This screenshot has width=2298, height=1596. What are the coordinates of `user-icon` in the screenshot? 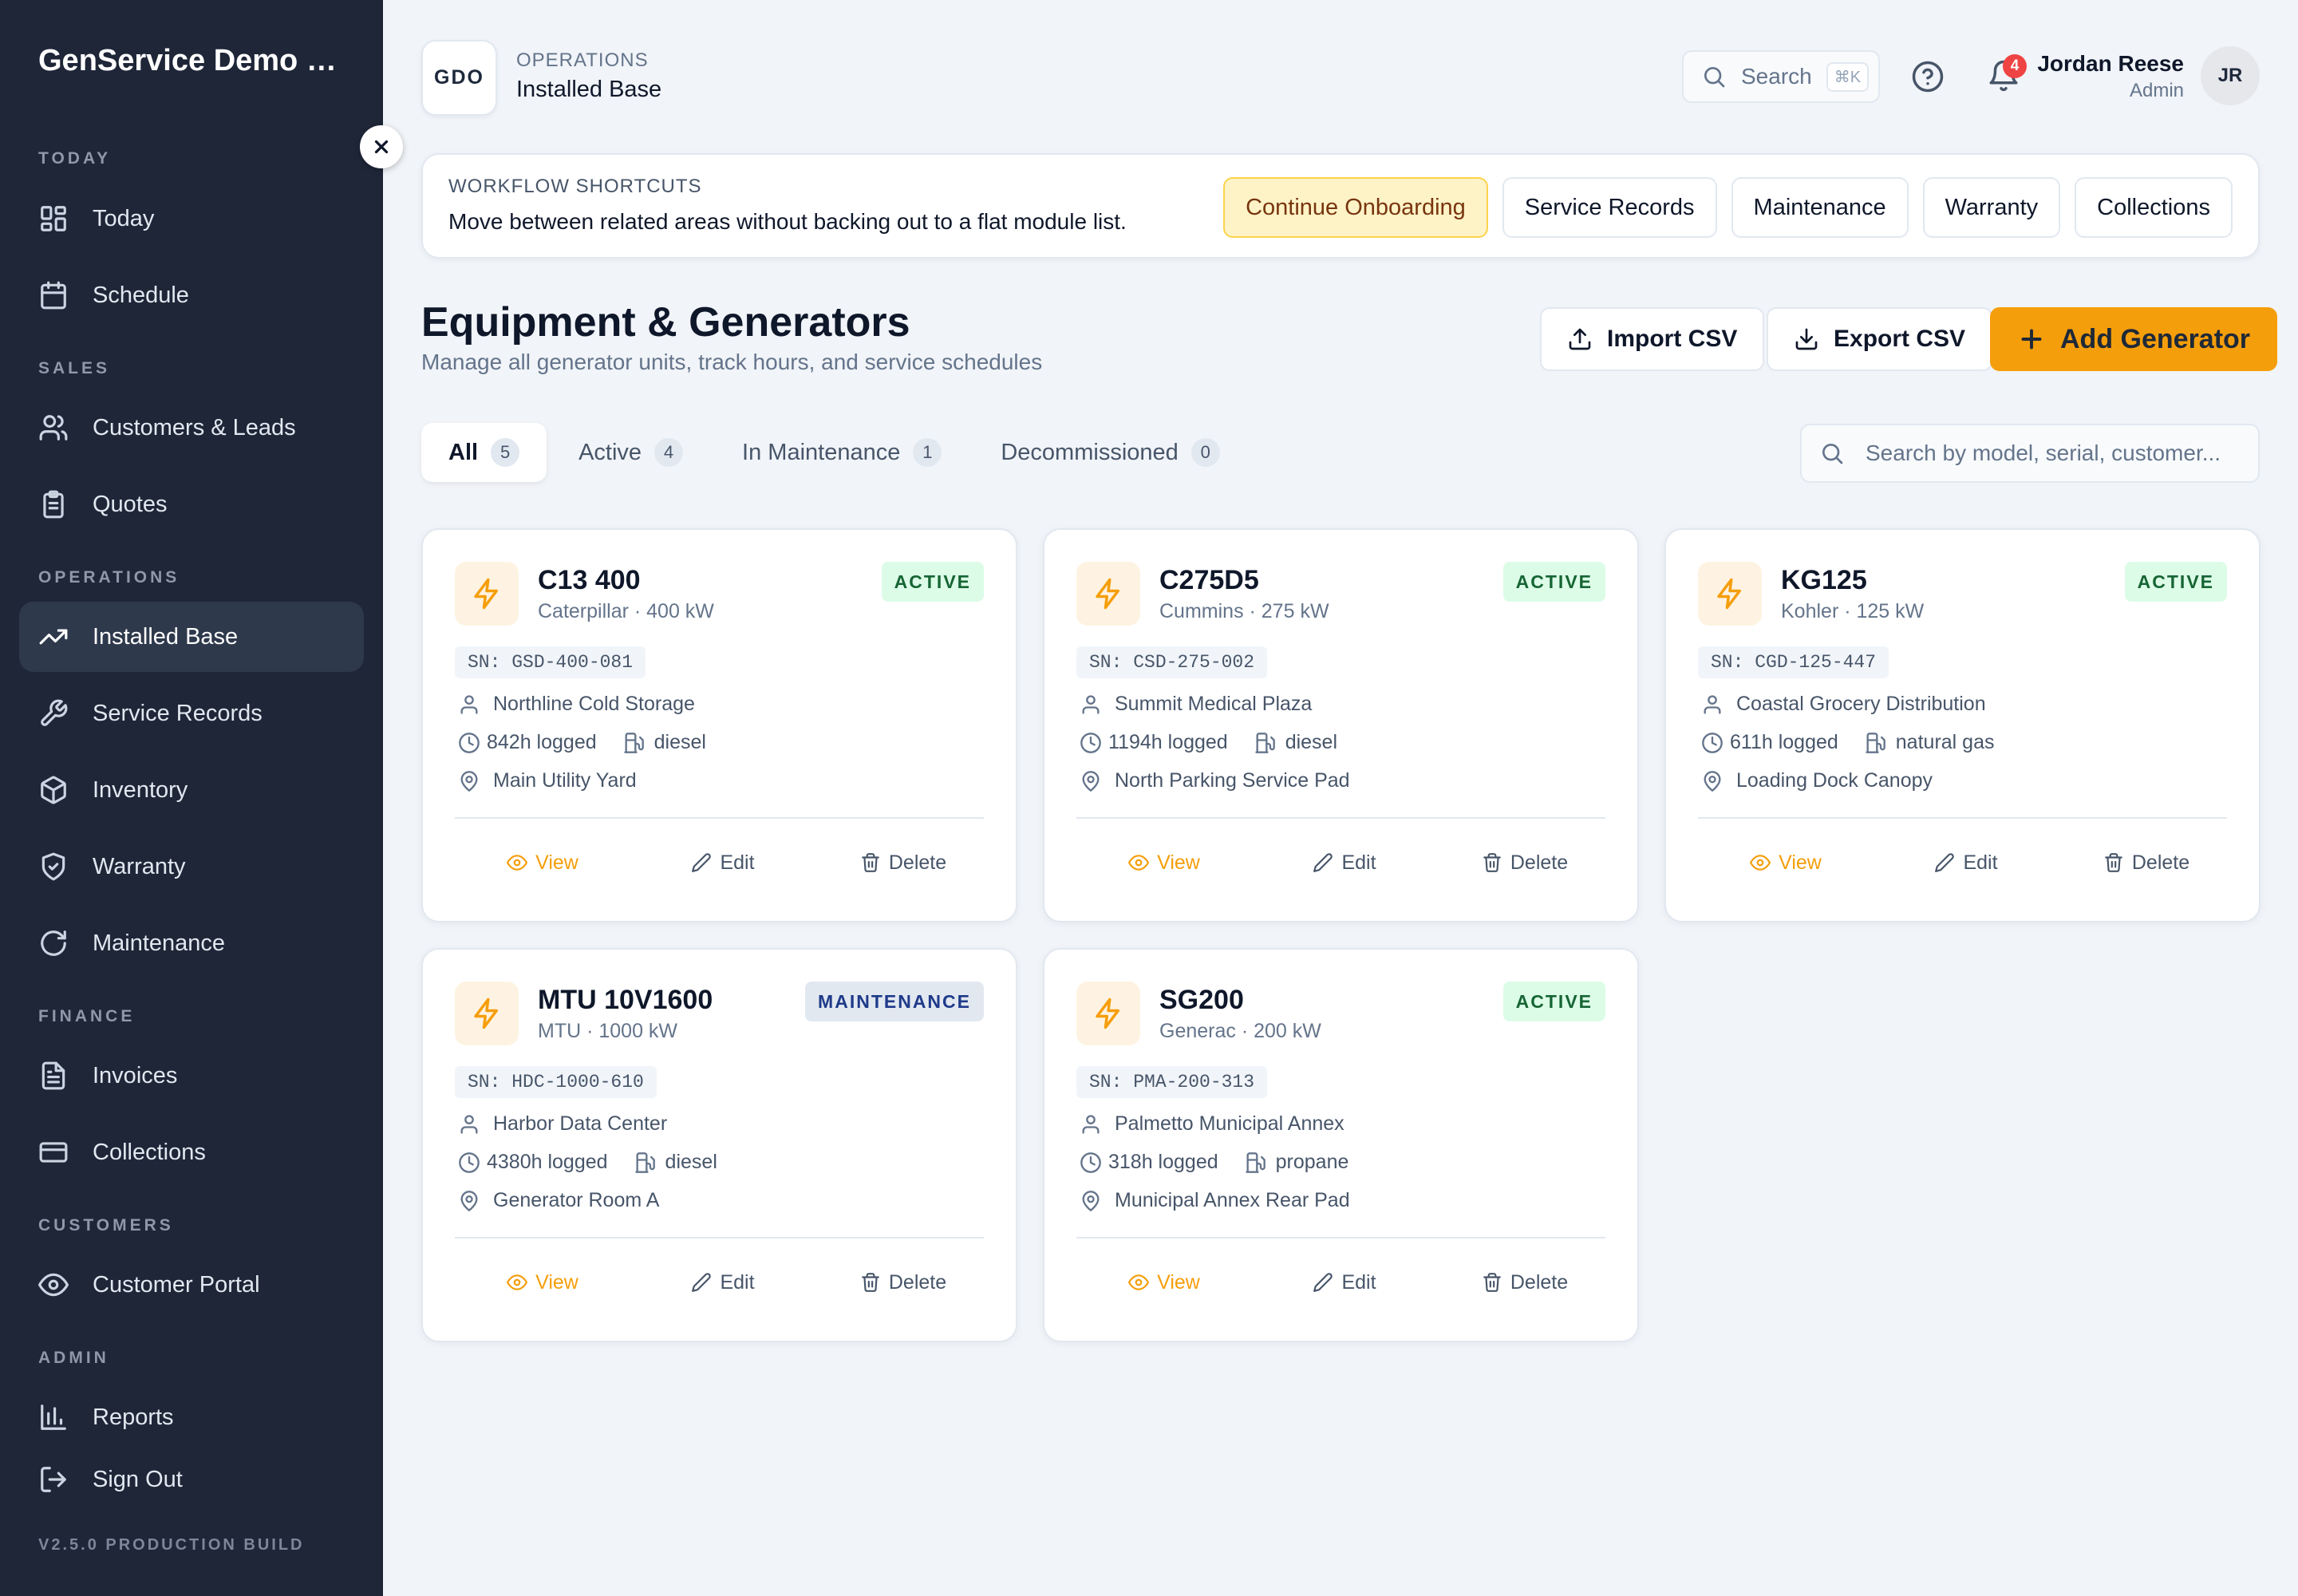 It's located at (469, 704).